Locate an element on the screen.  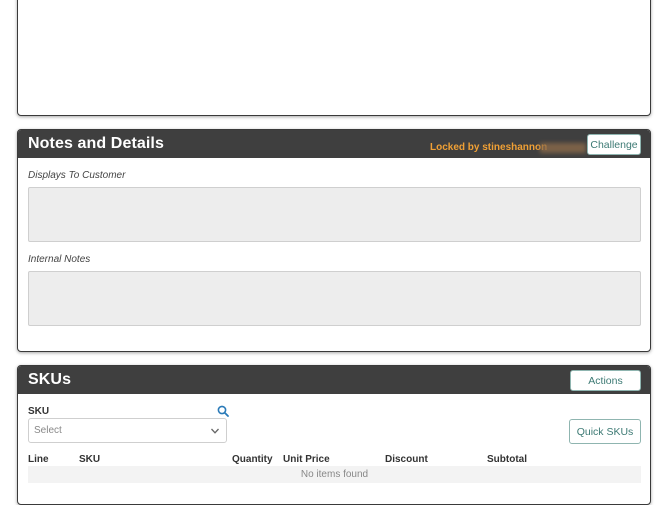
column-header-quantity: Quantity is located at coordinates (252, 459).